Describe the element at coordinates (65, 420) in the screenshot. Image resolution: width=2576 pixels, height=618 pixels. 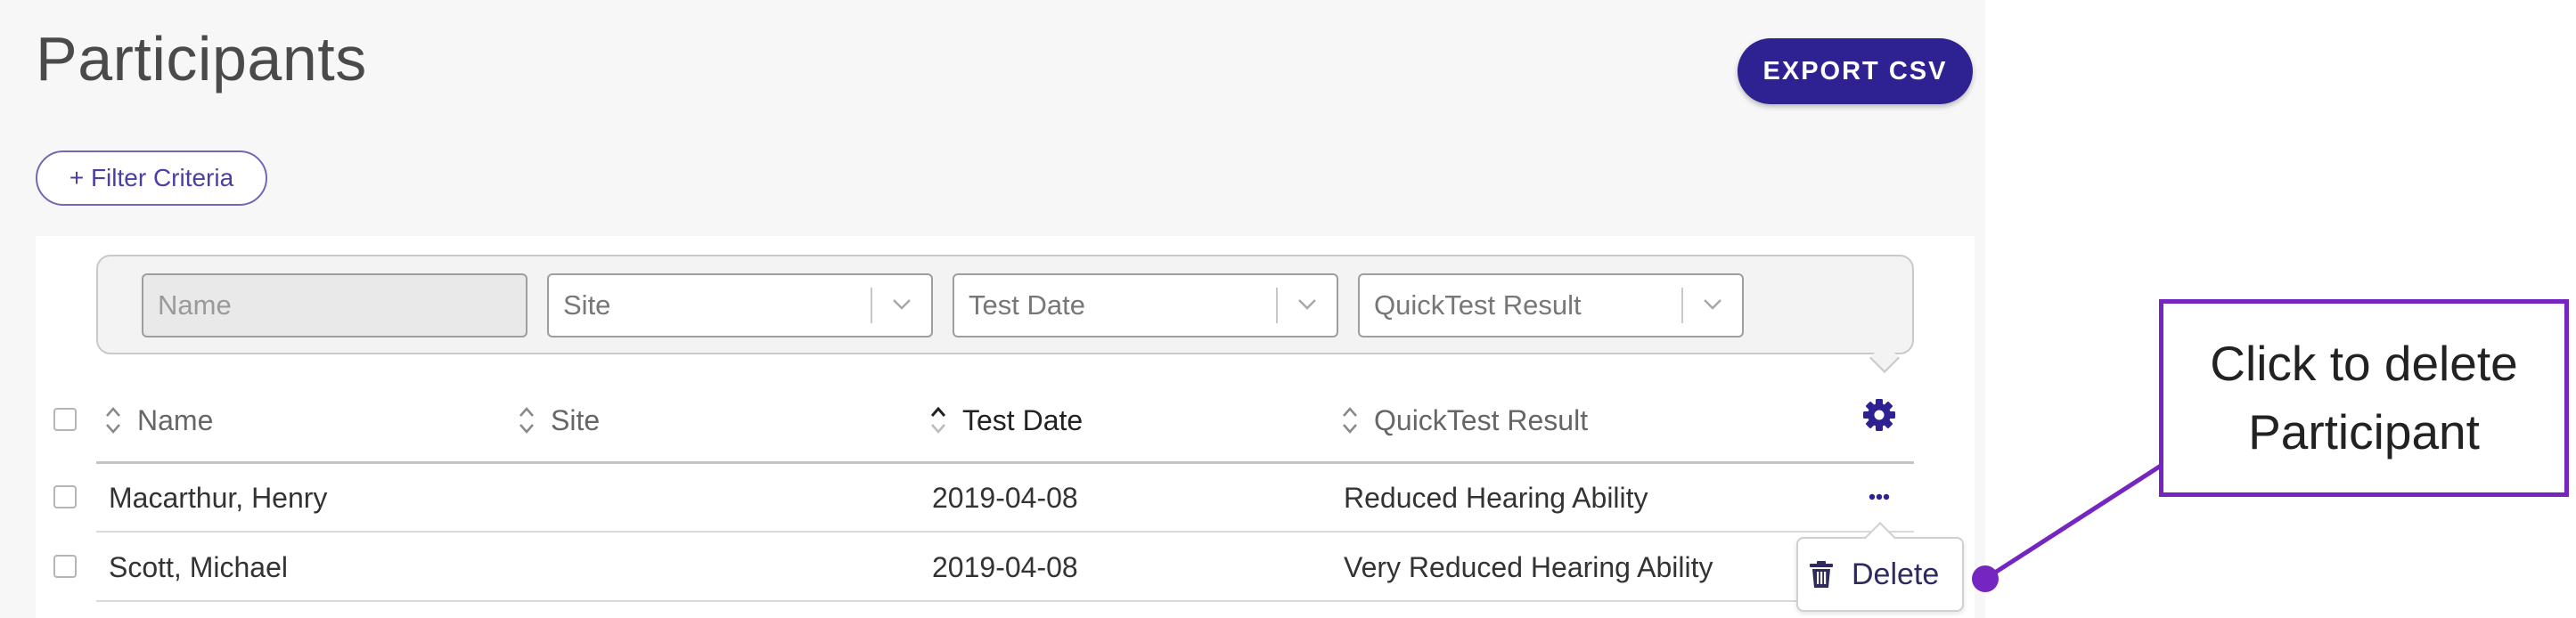
I see `select-all-checkbox` at that location.